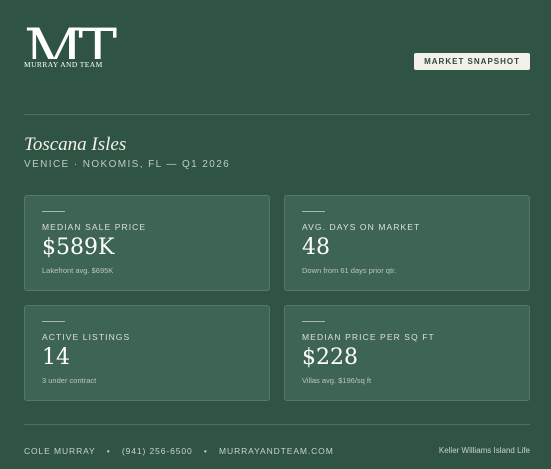 The height and width of the screenshot is (469, 551). Describe the element at coordinates (277, 424) in the screenshot. I see `footer-divider` at that location.